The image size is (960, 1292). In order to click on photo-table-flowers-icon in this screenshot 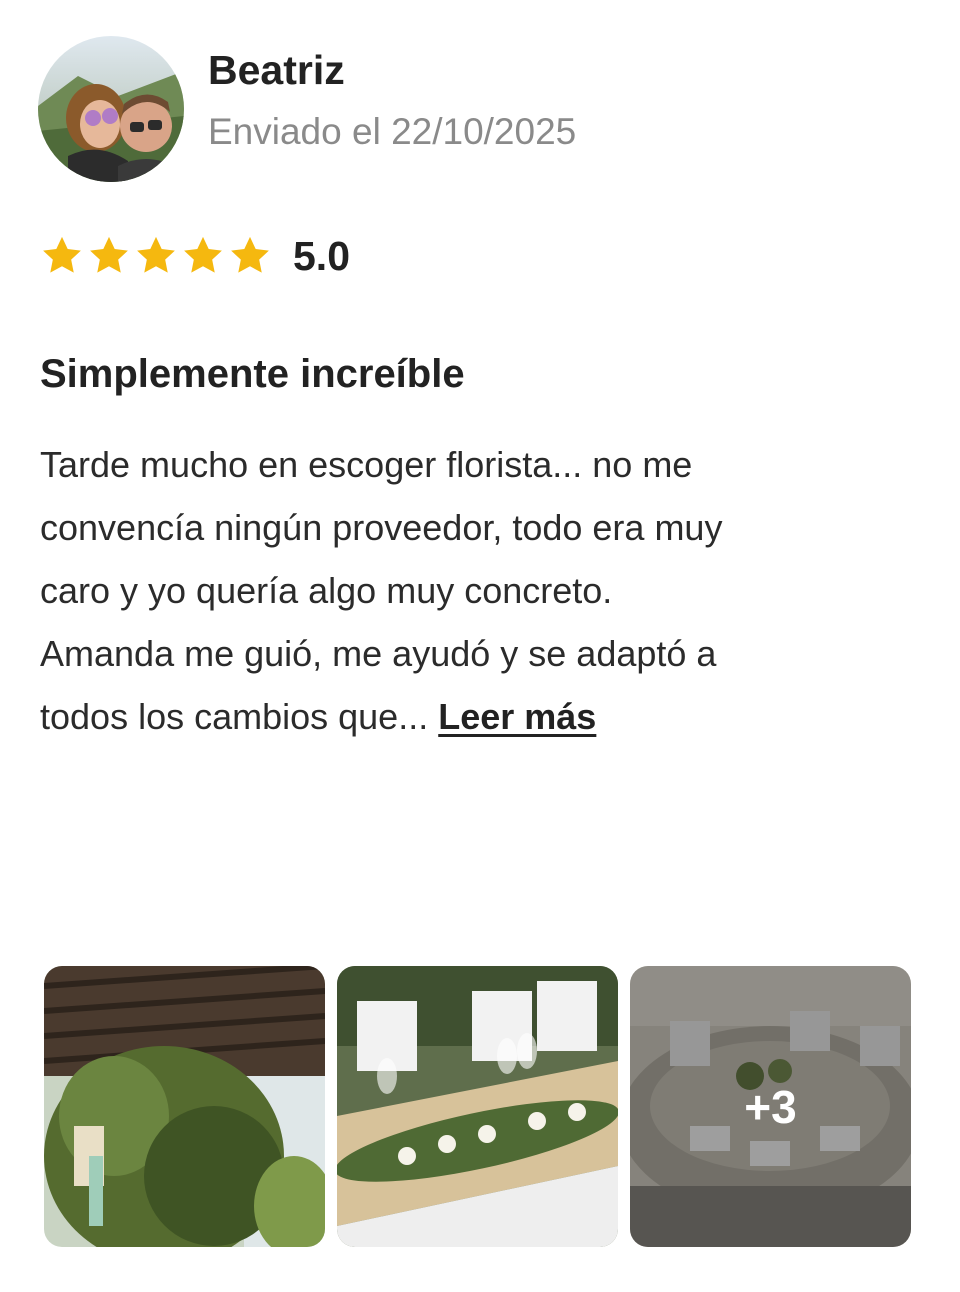, I will do `click(477, 1106)`.